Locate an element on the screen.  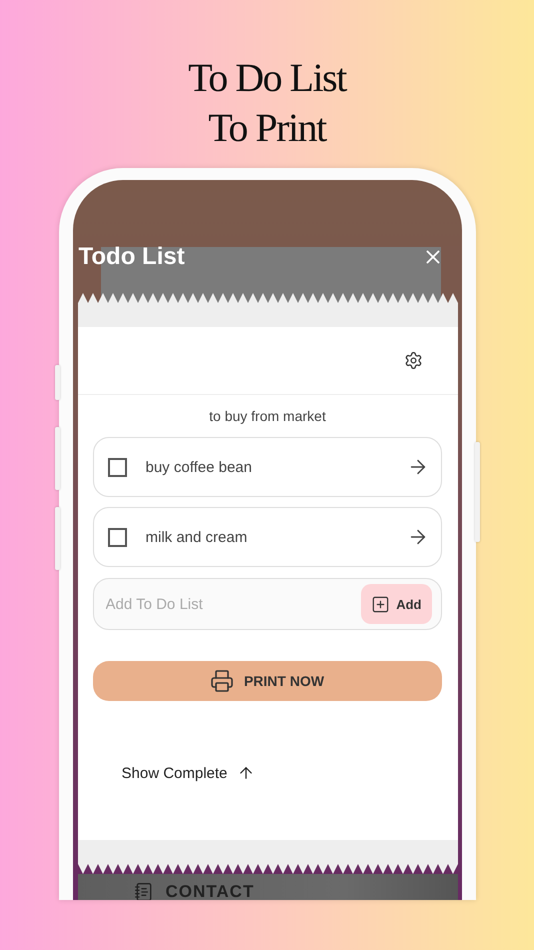
add-todo-field: Add To Do List Add is located at coordinates (267, 604).